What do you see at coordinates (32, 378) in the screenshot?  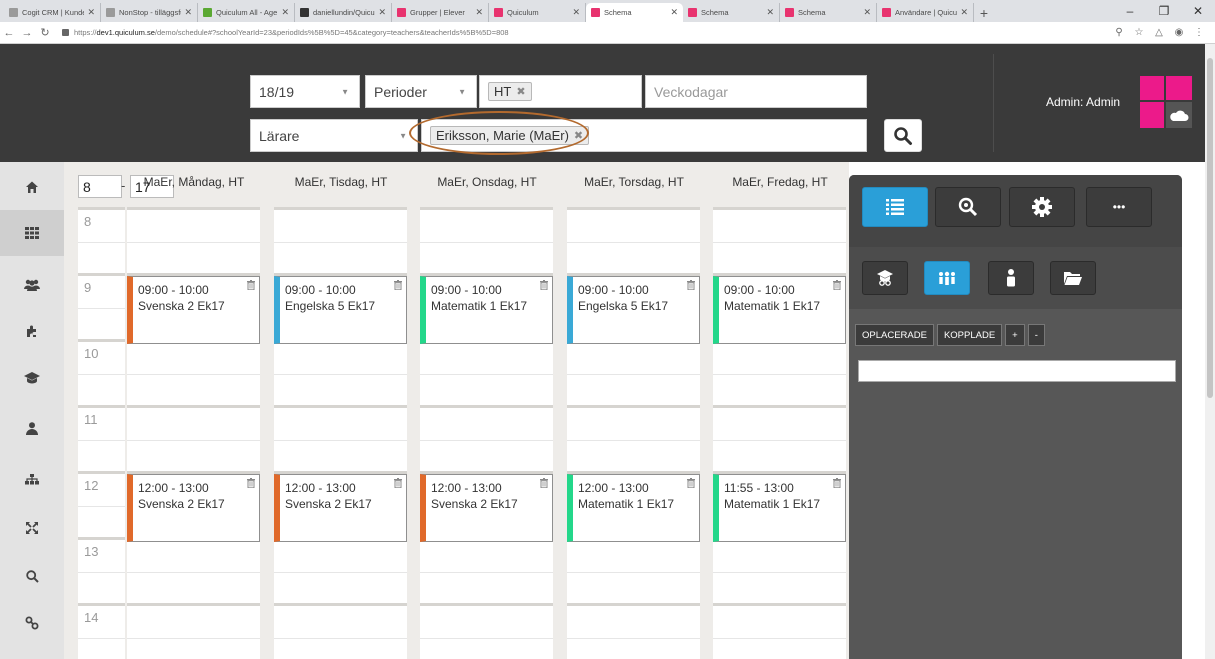 I see `sidebar-item-education` at bounding box center [32, 378].